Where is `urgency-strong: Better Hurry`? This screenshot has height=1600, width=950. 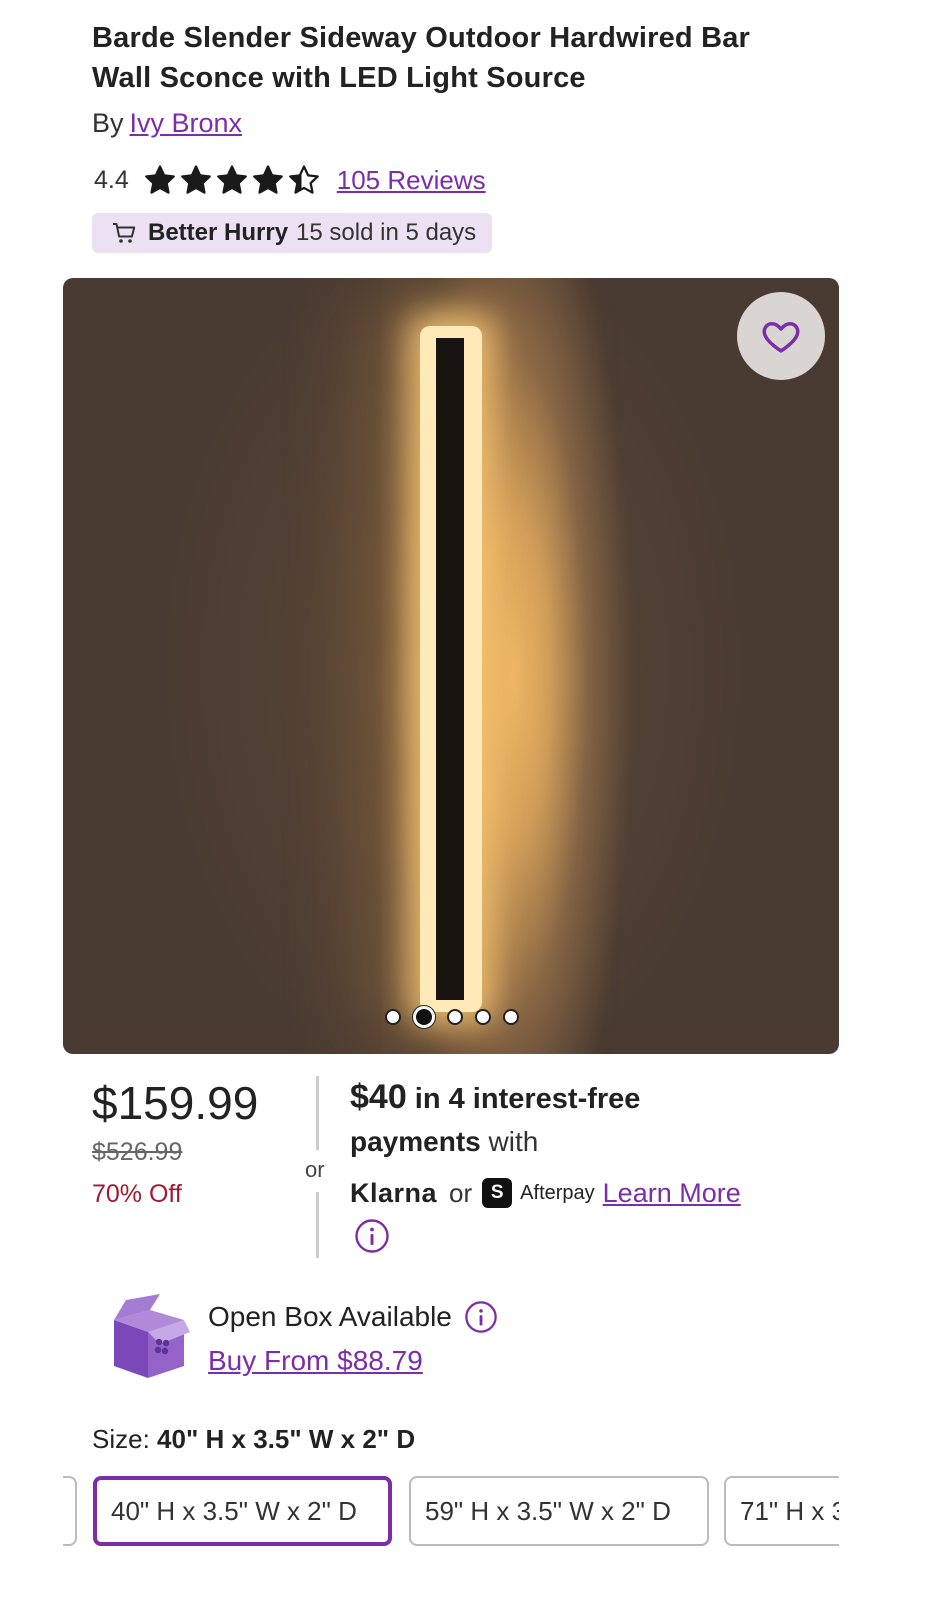
urgency-strong: Better Hurry is located at coordinates (218, 232).